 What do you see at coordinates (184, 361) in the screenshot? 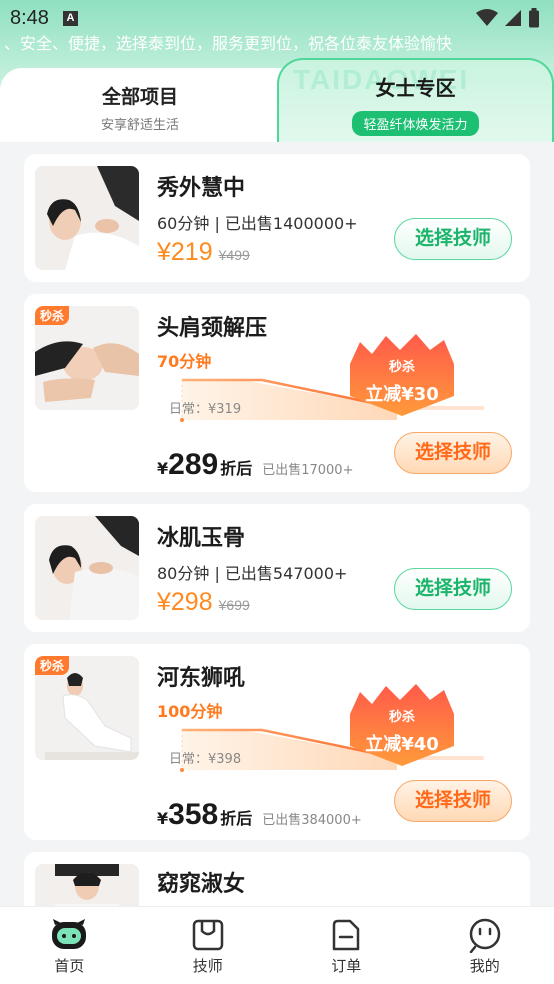
I see `service-duration: 70分钟` at bounding box center [184, 361].